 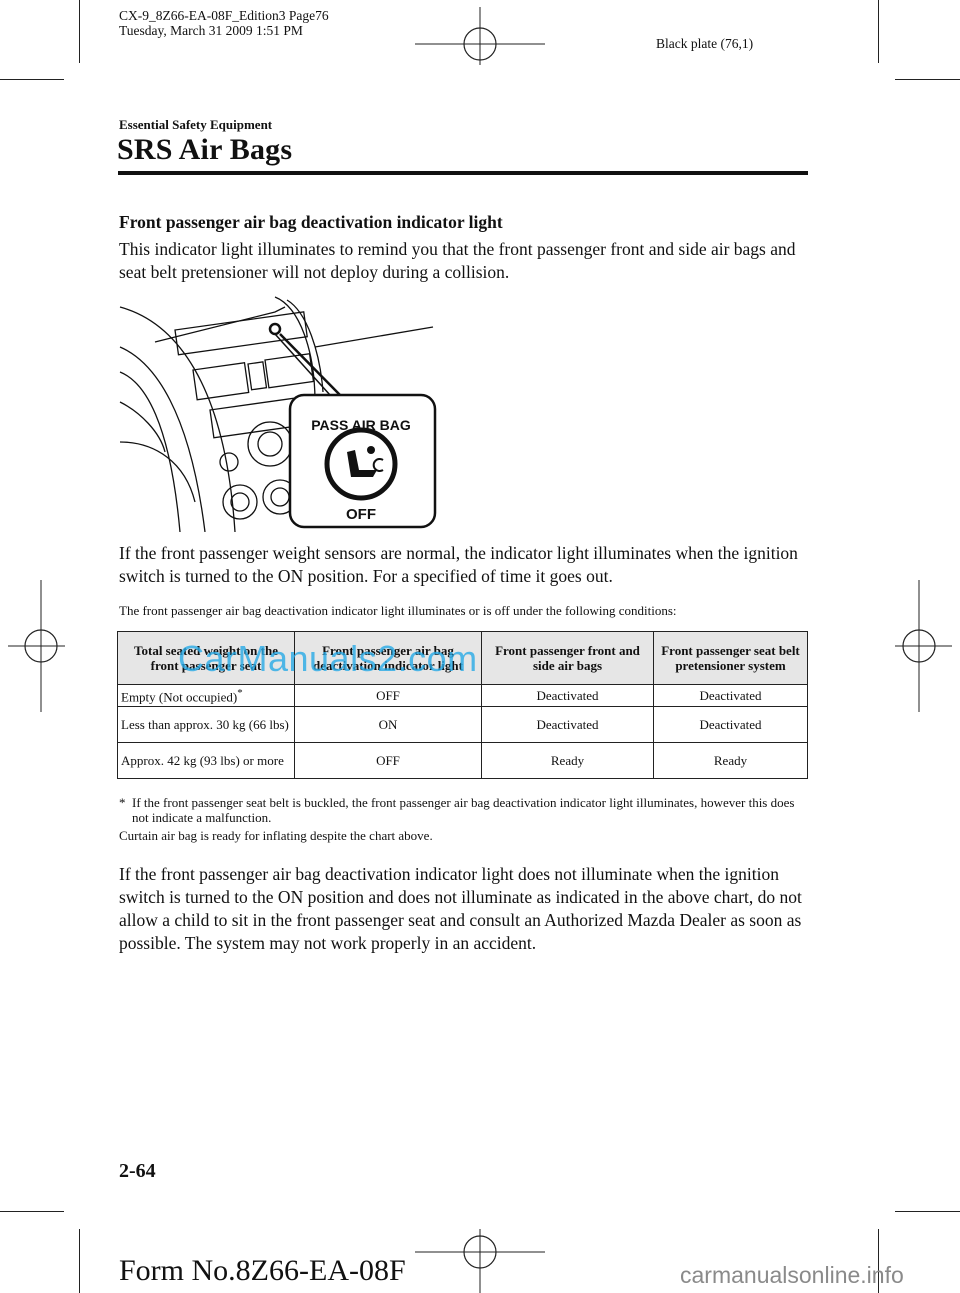 I want to click on registration-mark-right-icon, so click(x=923, y=646).